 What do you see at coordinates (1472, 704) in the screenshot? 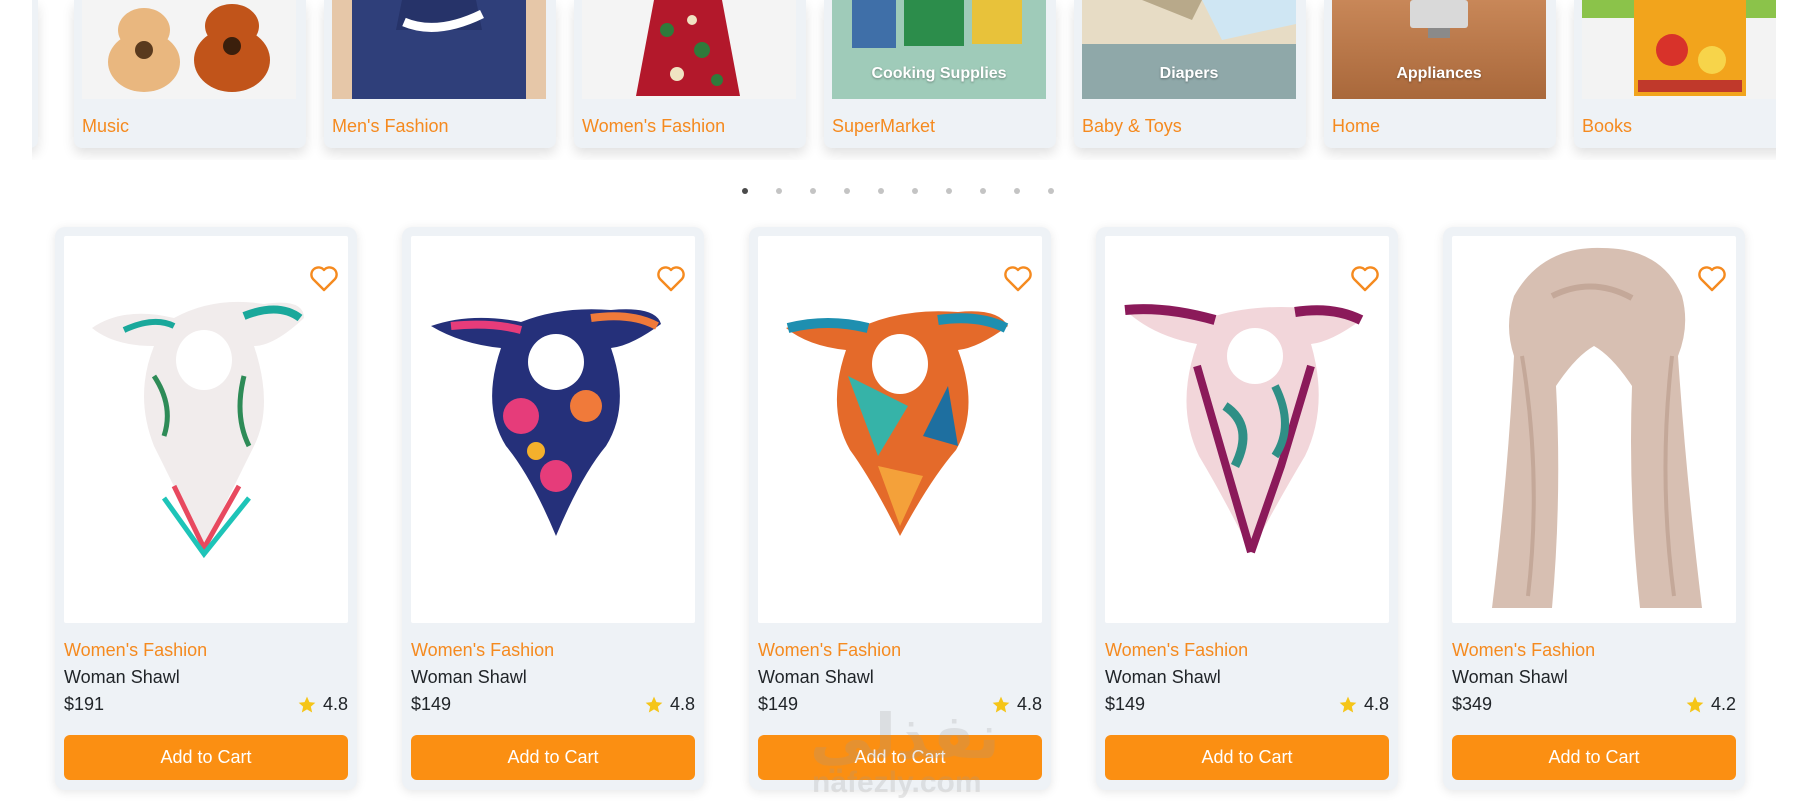
I see `product-price: $349` at bounding box center [1472, 704].